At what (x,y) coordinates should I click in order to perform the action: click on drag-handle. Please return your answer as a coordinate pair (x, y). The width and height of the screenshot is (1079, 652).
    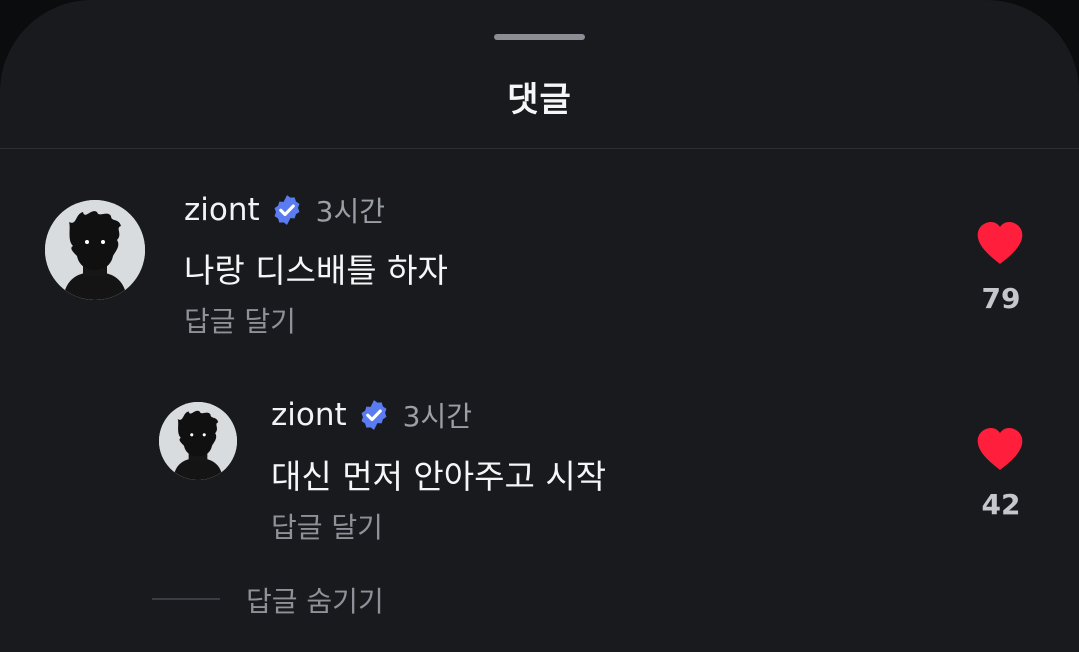
    Looking at the image, I should click on (539, 37).